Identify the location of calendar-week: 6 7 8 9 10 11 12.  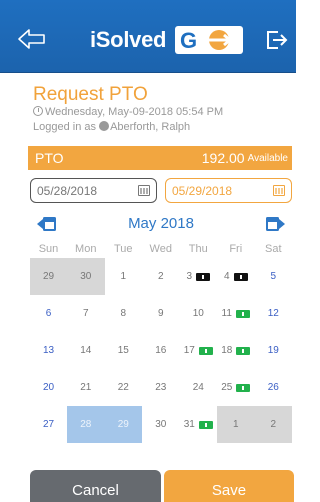
(161, 313).